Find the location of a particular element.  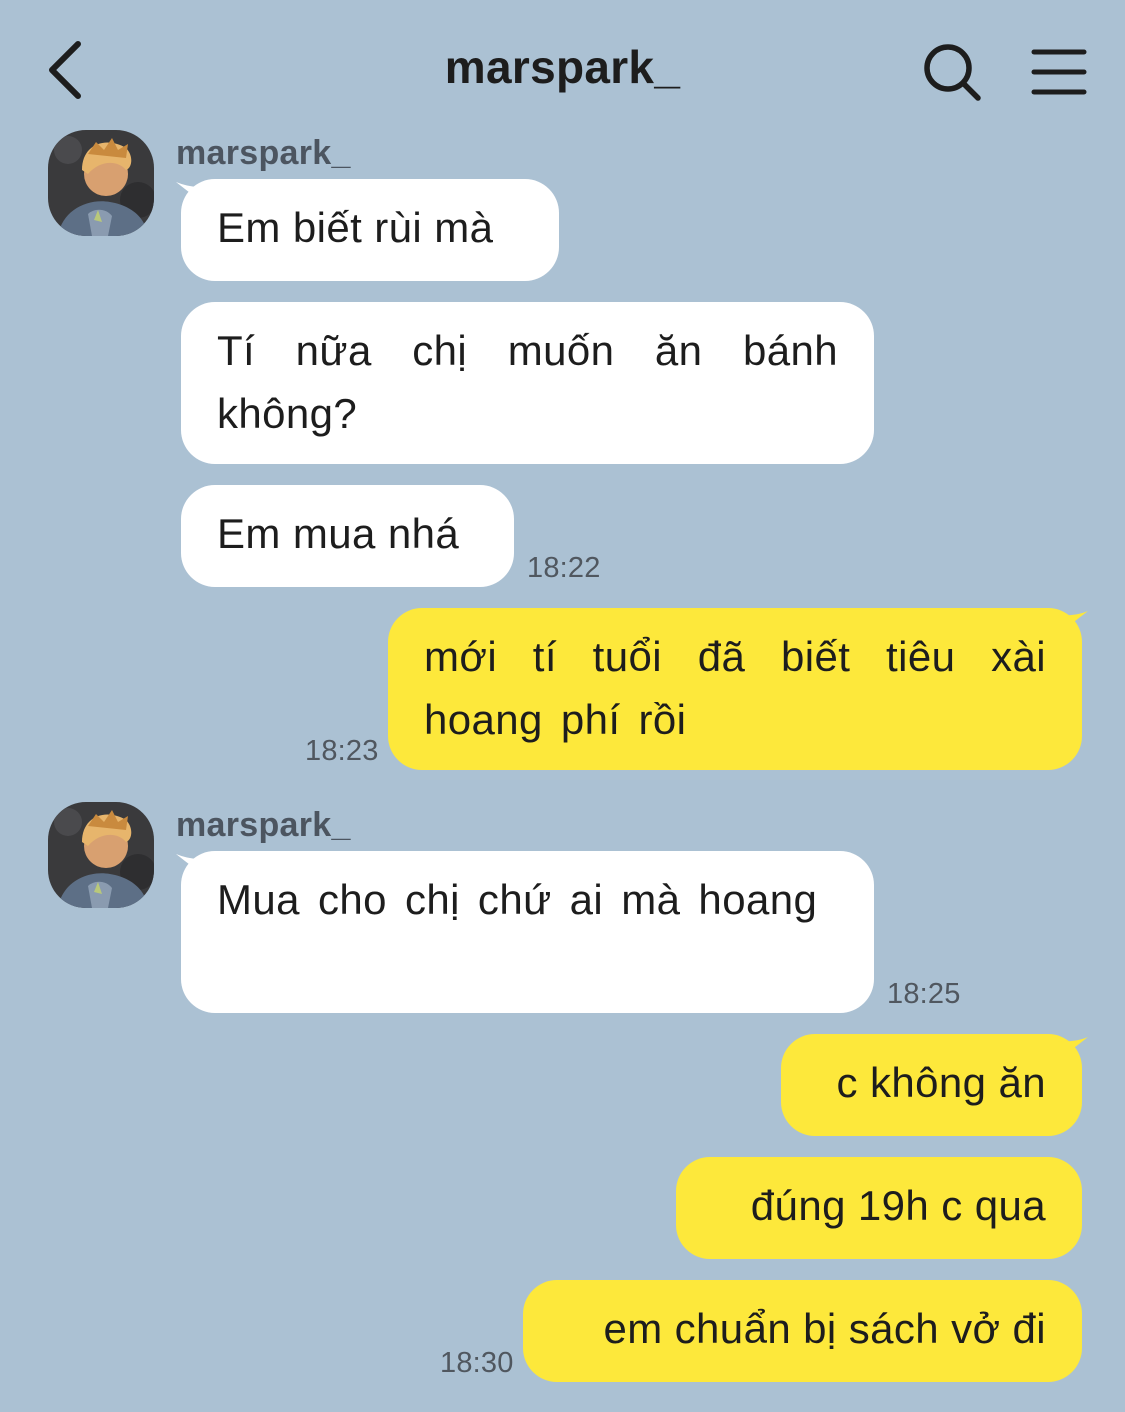

message-bubble: đúng 19h c qua is located at coordinates (879, 1208).